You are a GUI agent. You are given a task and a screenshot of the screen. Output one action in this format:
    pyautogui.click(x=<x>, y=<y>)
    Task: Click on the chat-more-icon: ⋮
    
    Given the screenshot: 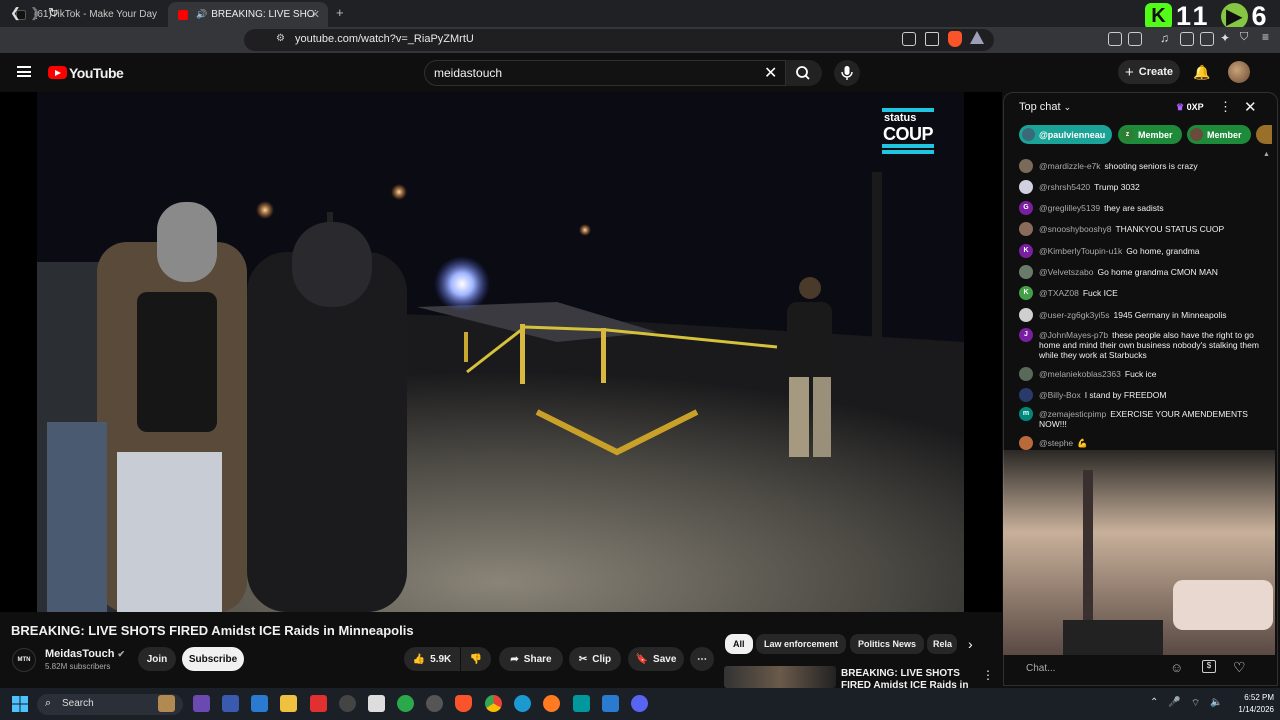 What is the action you would take?
    pyautogui.click(x=1225, y=107)
    